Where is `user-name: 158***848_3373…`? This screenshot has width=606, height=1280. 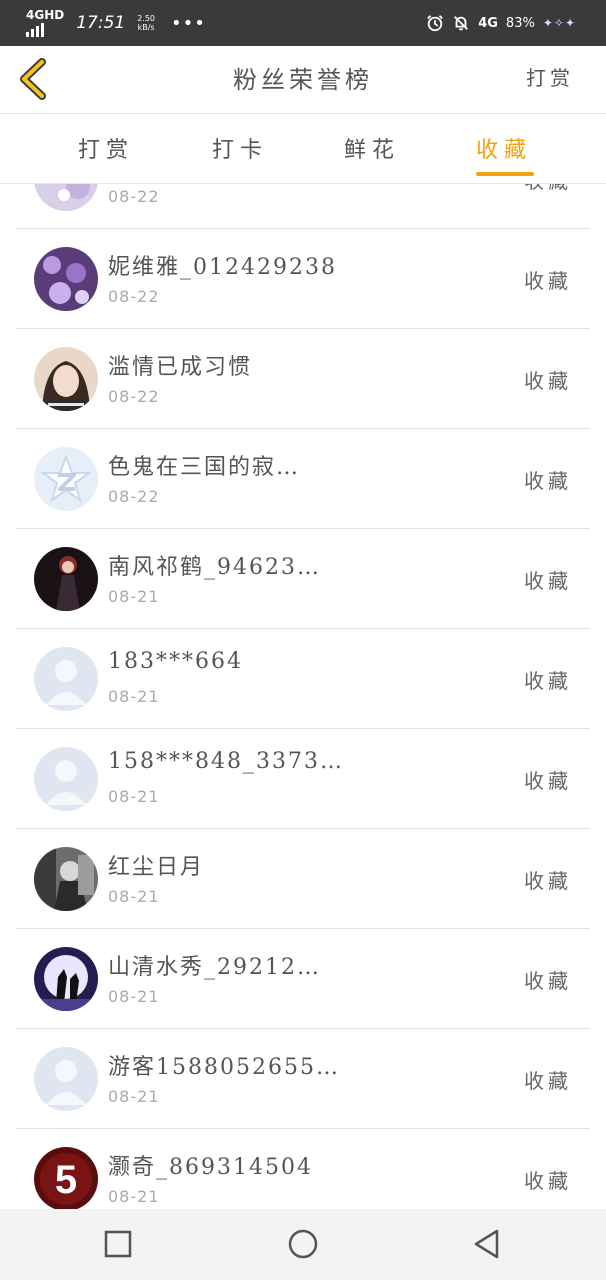
user-name: 158***848_3373… is located at coordinates (226, 761).